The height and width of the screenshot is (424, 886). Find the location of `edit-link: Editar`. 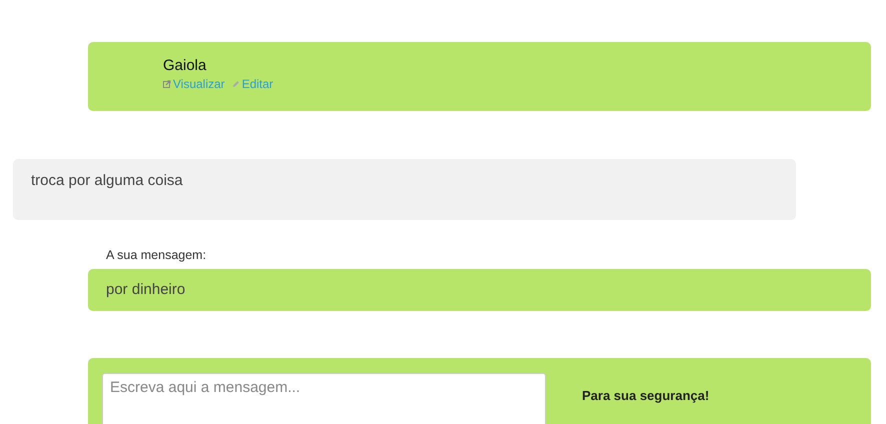

edit-link: Editar is located at coordinates (258, 84).